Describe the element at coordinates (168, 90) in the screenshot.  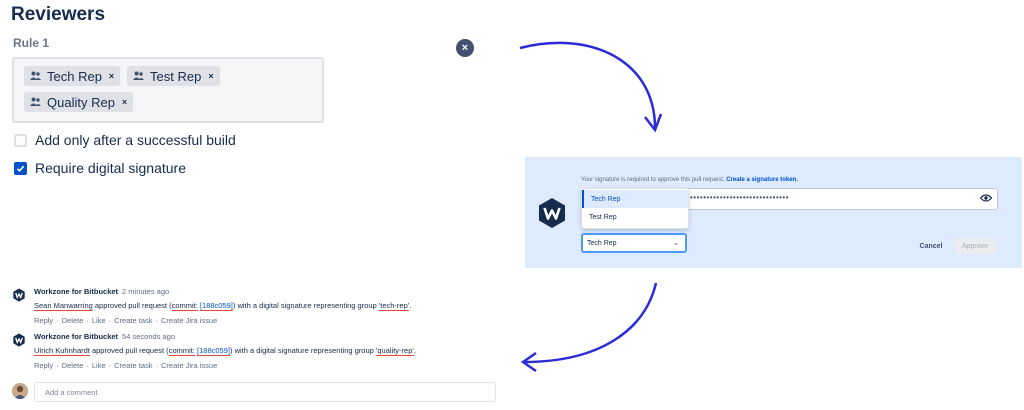
I see `reviewers-field: Tech Rep × Test Rep × Quality Rep ×` at that location.